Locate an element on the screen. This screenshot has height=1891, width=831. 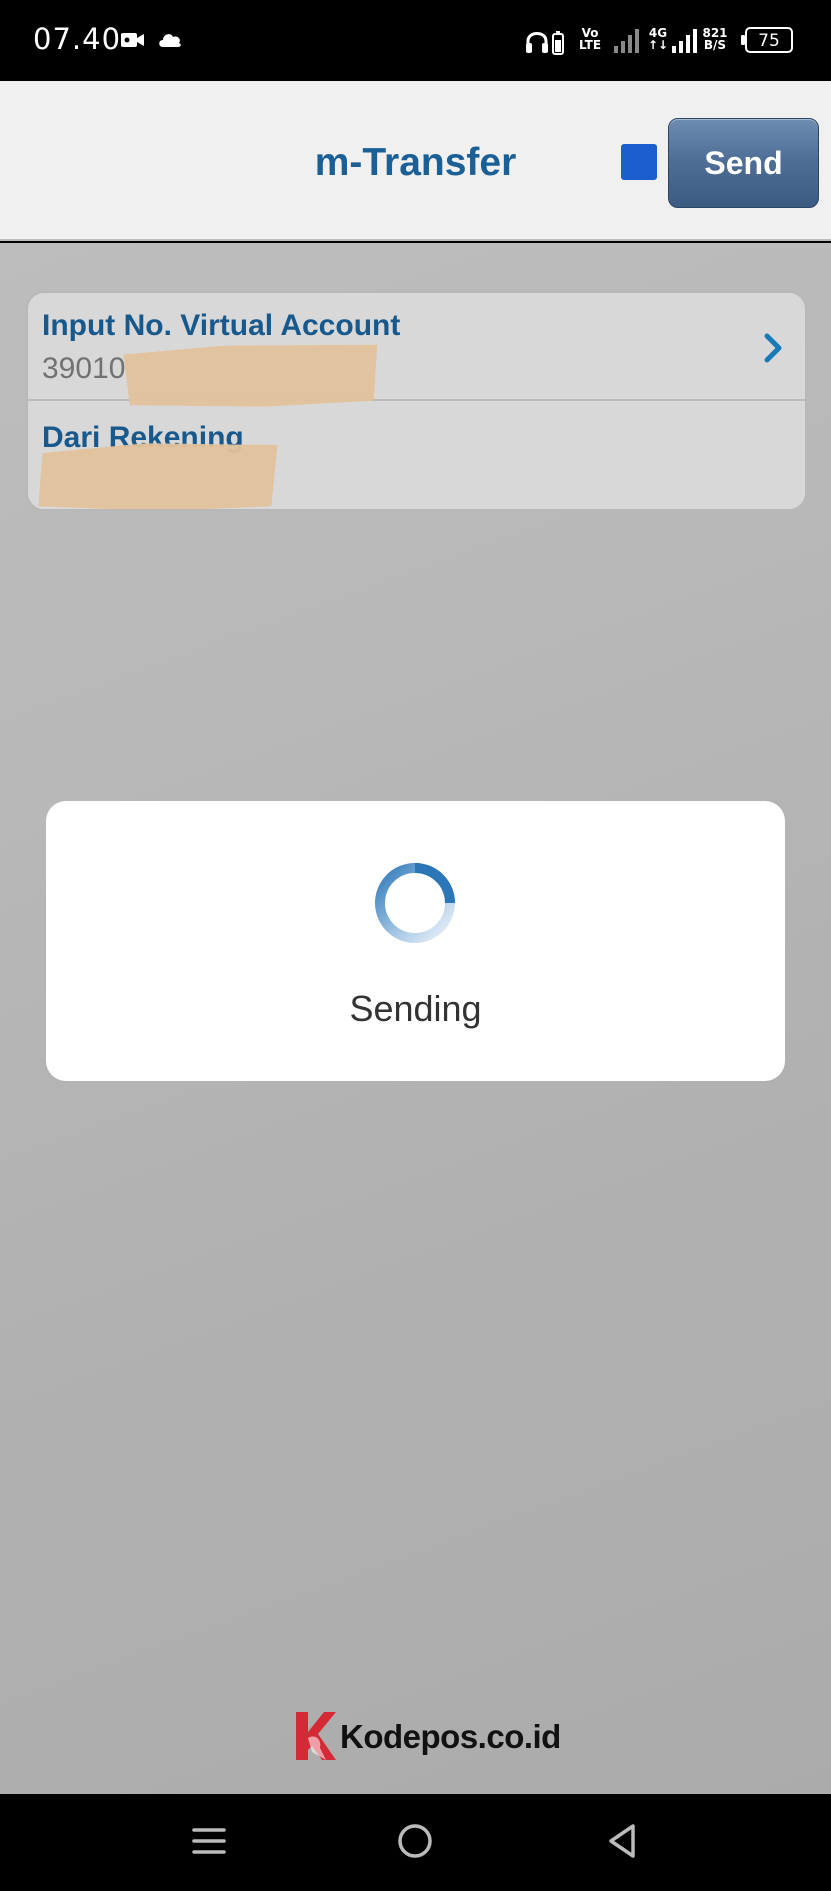
loading-spinner-icon is located at coordinates (415, 903).